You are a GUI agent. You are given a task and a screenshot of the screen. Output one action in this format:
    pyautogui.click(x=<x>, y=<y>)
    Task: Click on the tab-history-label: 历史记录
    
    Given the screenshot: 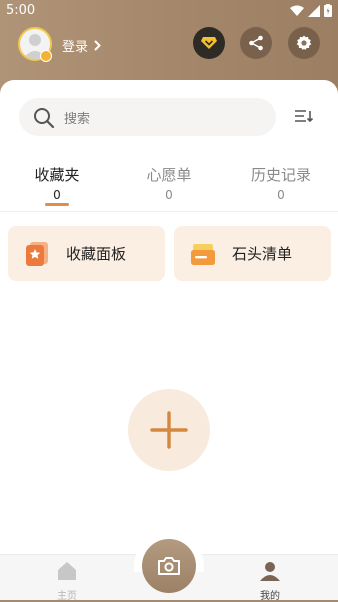 What is the action you would take?
    pyautogui.click(x=280, y=175)
    